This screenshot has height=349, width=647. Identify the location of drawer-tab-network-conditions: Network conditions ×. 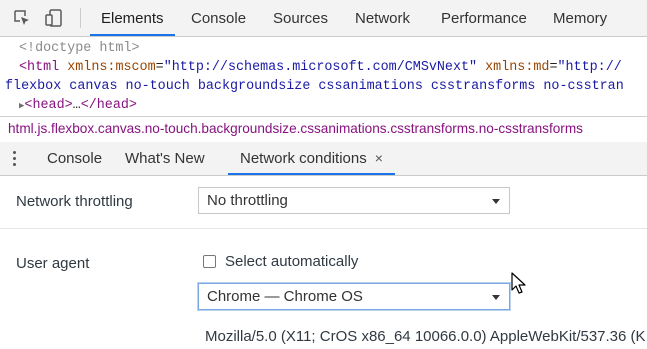
(311, 158).